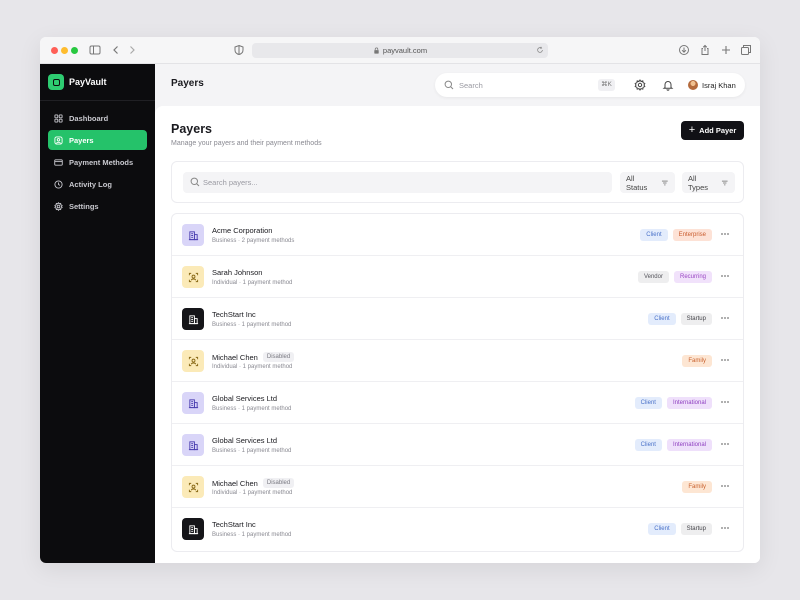 This screenshot has width=800, height=600. What do you see at coordinates (684, 50) in the screenshot?
I see `download-icon` at bounding box center [684, 50].